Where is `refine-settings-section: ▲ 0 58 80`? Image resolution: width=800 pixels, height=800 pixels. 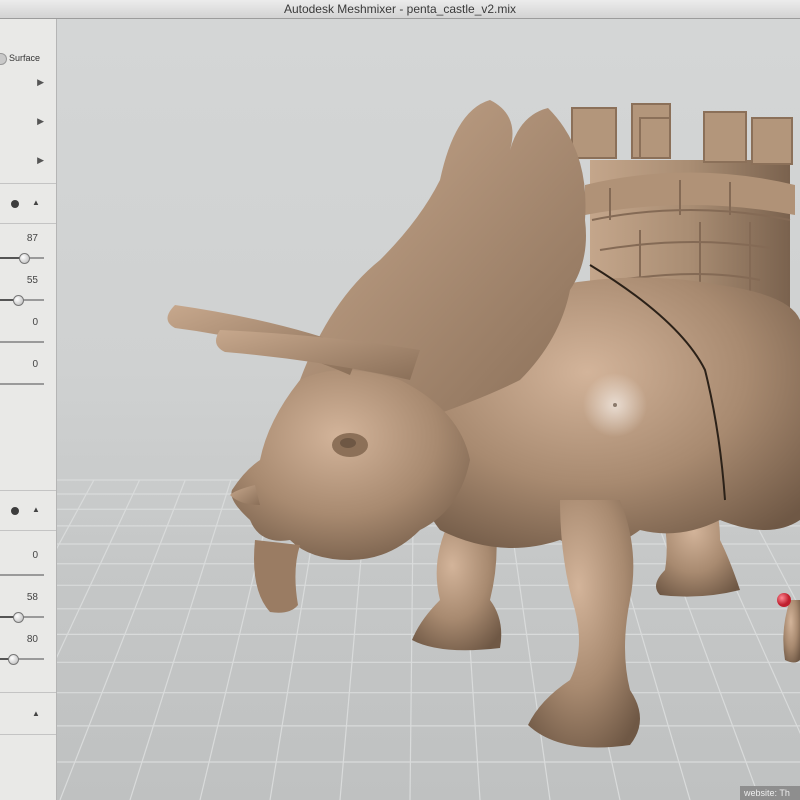 refine-settings-section: ▲ 0 58 80 is located at coordinates (28, 592).